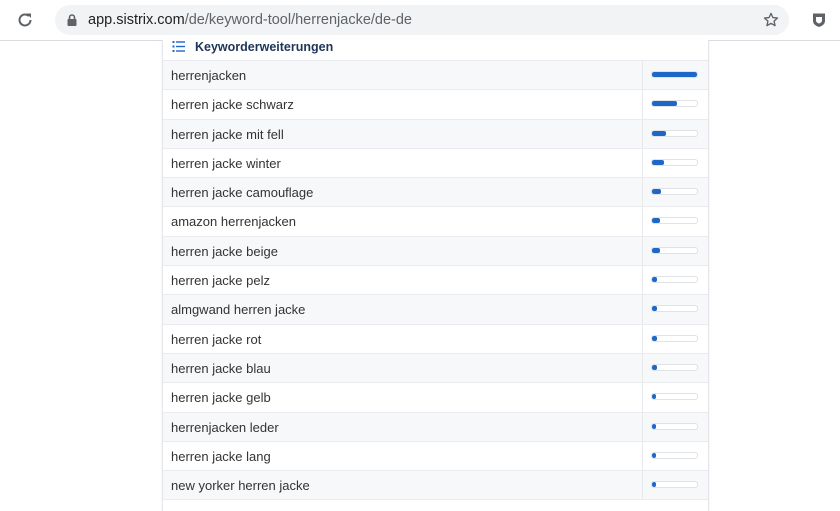 The width and height of the screenshot is (840, 511). Describe the element at coordinates (227, 134) in the screenshot. I see `keyword-label: herren jacke mit fell` at that location.